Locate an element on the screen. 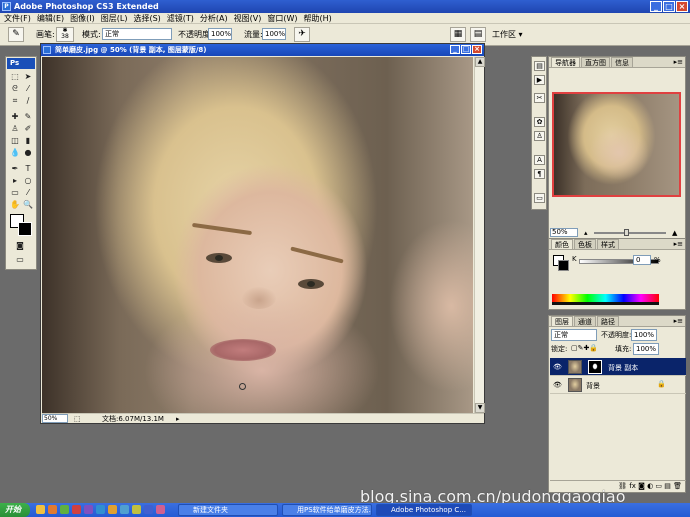 The height and width of the screenshot is (517, 690). dodge-tool-icon: ● is located at coordinates (28, 152).